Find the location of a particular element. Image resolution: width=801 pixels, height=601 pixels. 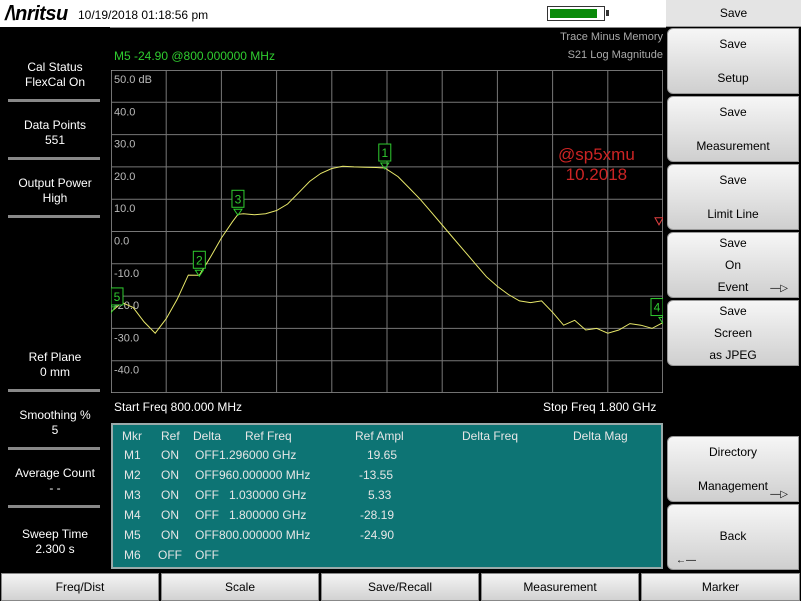

table-cell-ref-freq: 1.800000 GHz is located at coordinates (268, 515).